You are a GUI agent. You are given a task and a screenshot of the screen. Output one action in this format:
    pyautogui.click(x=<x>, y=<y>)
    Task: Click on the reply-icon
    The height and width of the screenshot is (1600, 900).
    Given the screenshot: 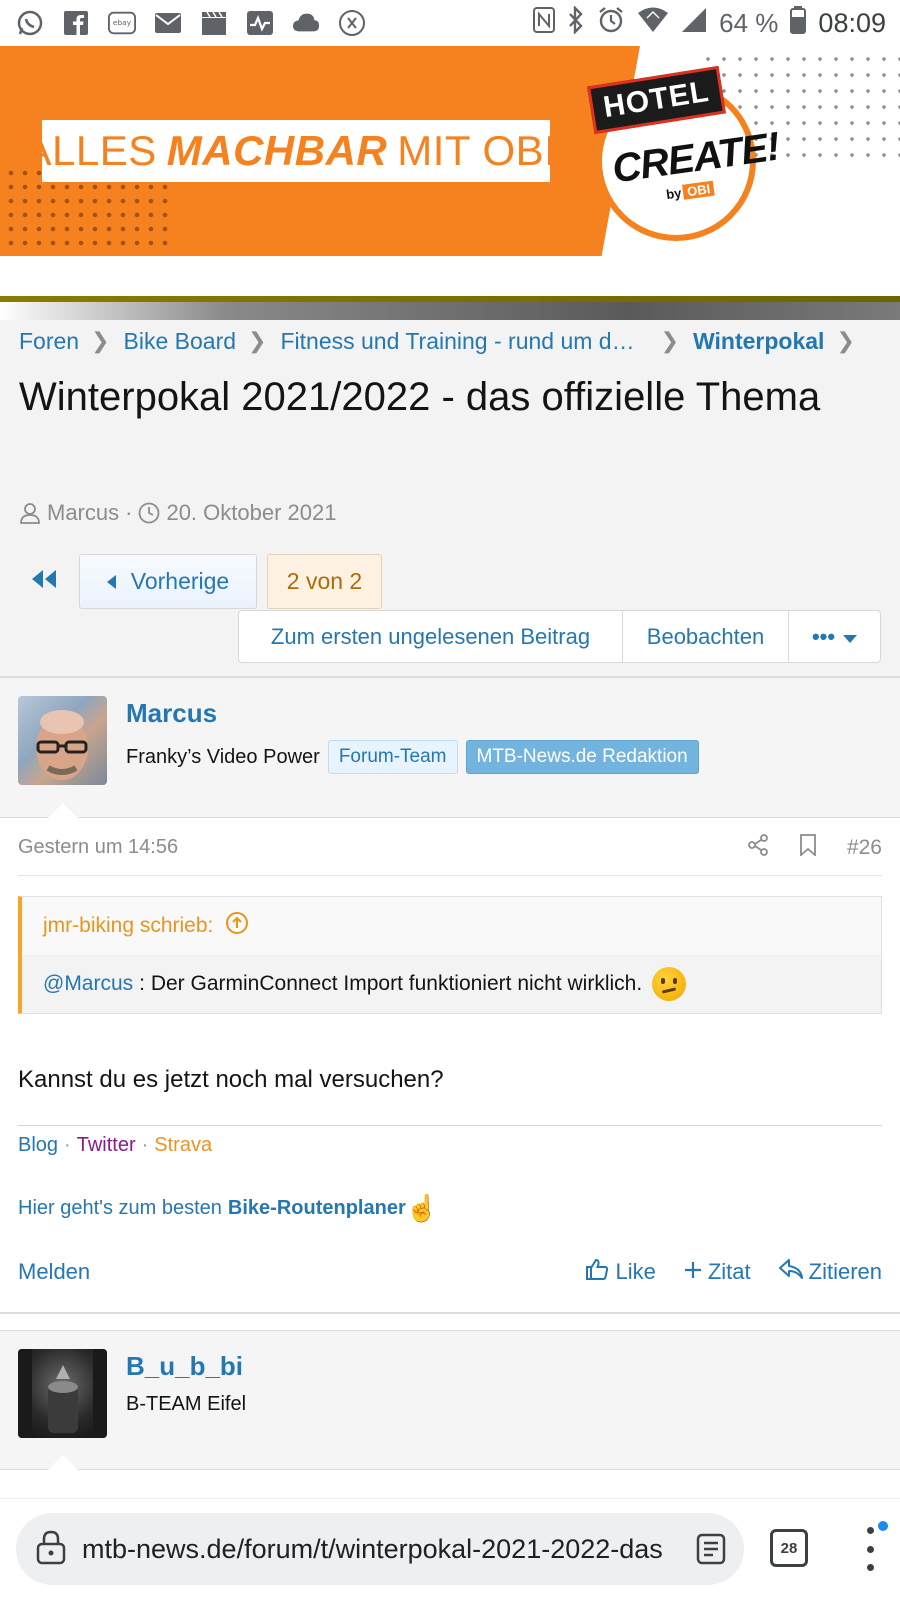 What is the action you would take?
    pyautogui.click(x=790, y=1272)
    